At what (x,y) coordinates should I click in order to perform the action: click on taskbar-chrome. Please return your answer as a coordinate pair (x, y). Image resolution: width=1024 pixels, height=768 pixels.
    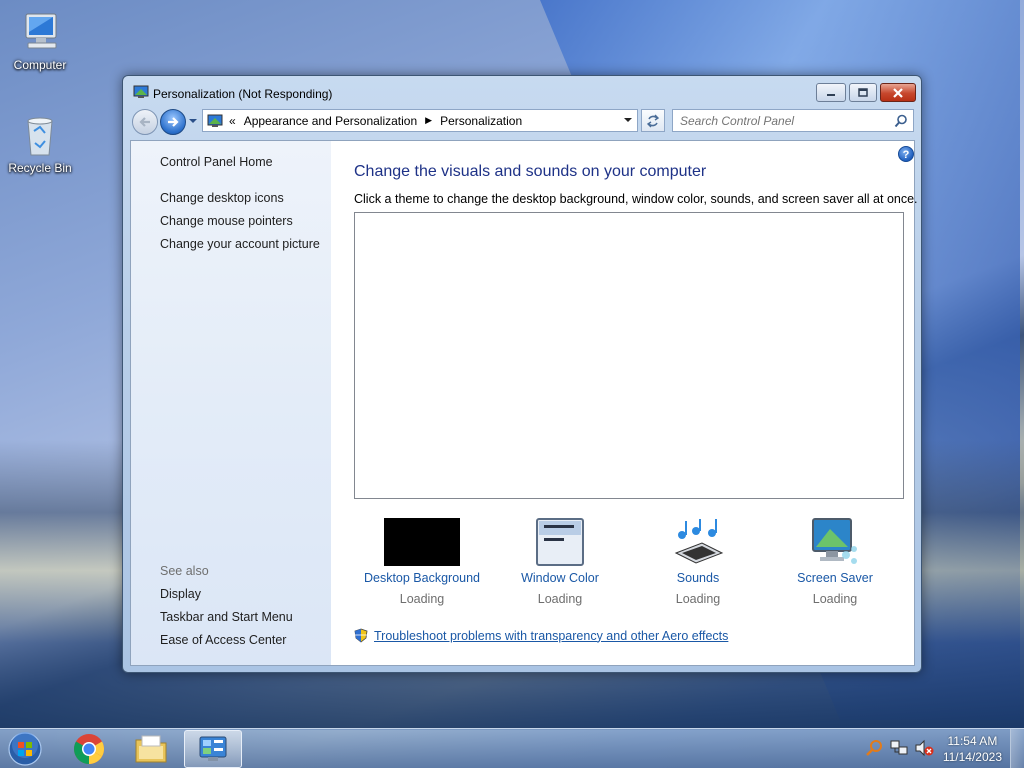
    Looking at the image, I should click on (89, 749).